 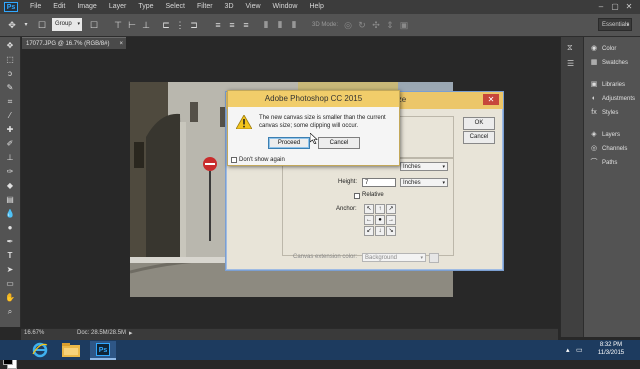 I want to click on network-icon: ▭, so click(x=579, y=350).